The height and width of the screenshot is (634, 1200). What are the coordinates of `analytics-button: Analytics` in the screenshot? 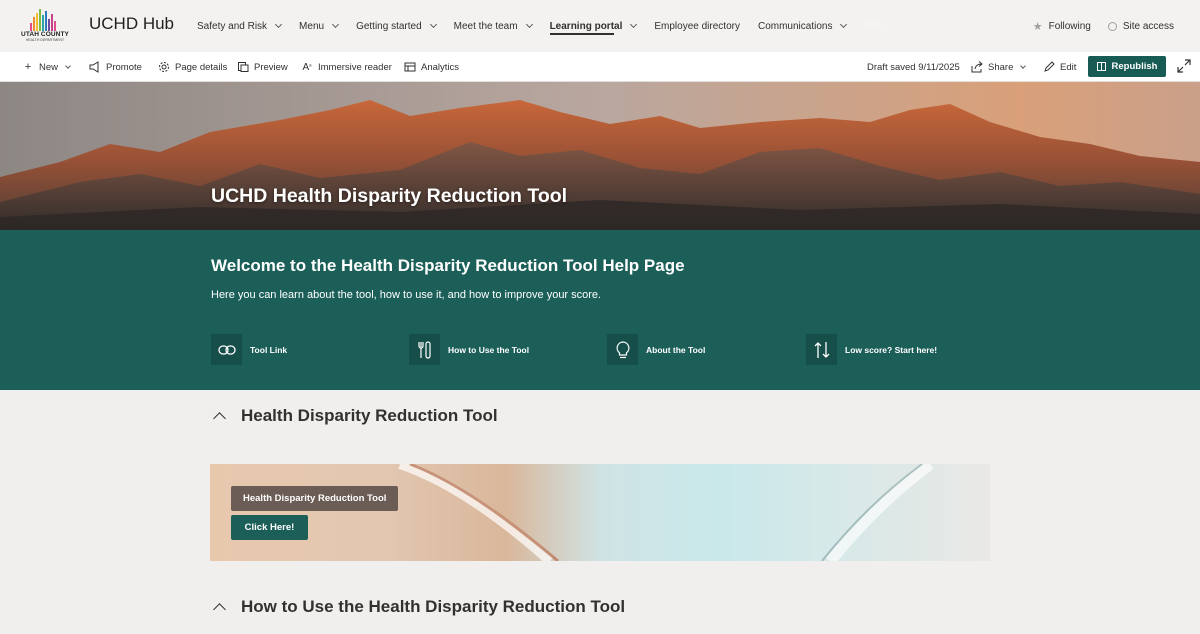 It's located at (431, 67).